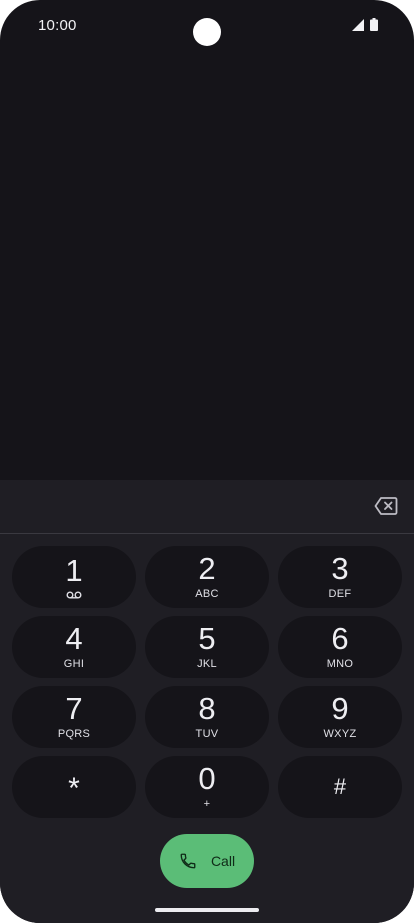 The image size is (414, 923). What do you see at coordinates (188, 861) in the screenshot?
I see `phone-icon` at bounding box center [188, 861].